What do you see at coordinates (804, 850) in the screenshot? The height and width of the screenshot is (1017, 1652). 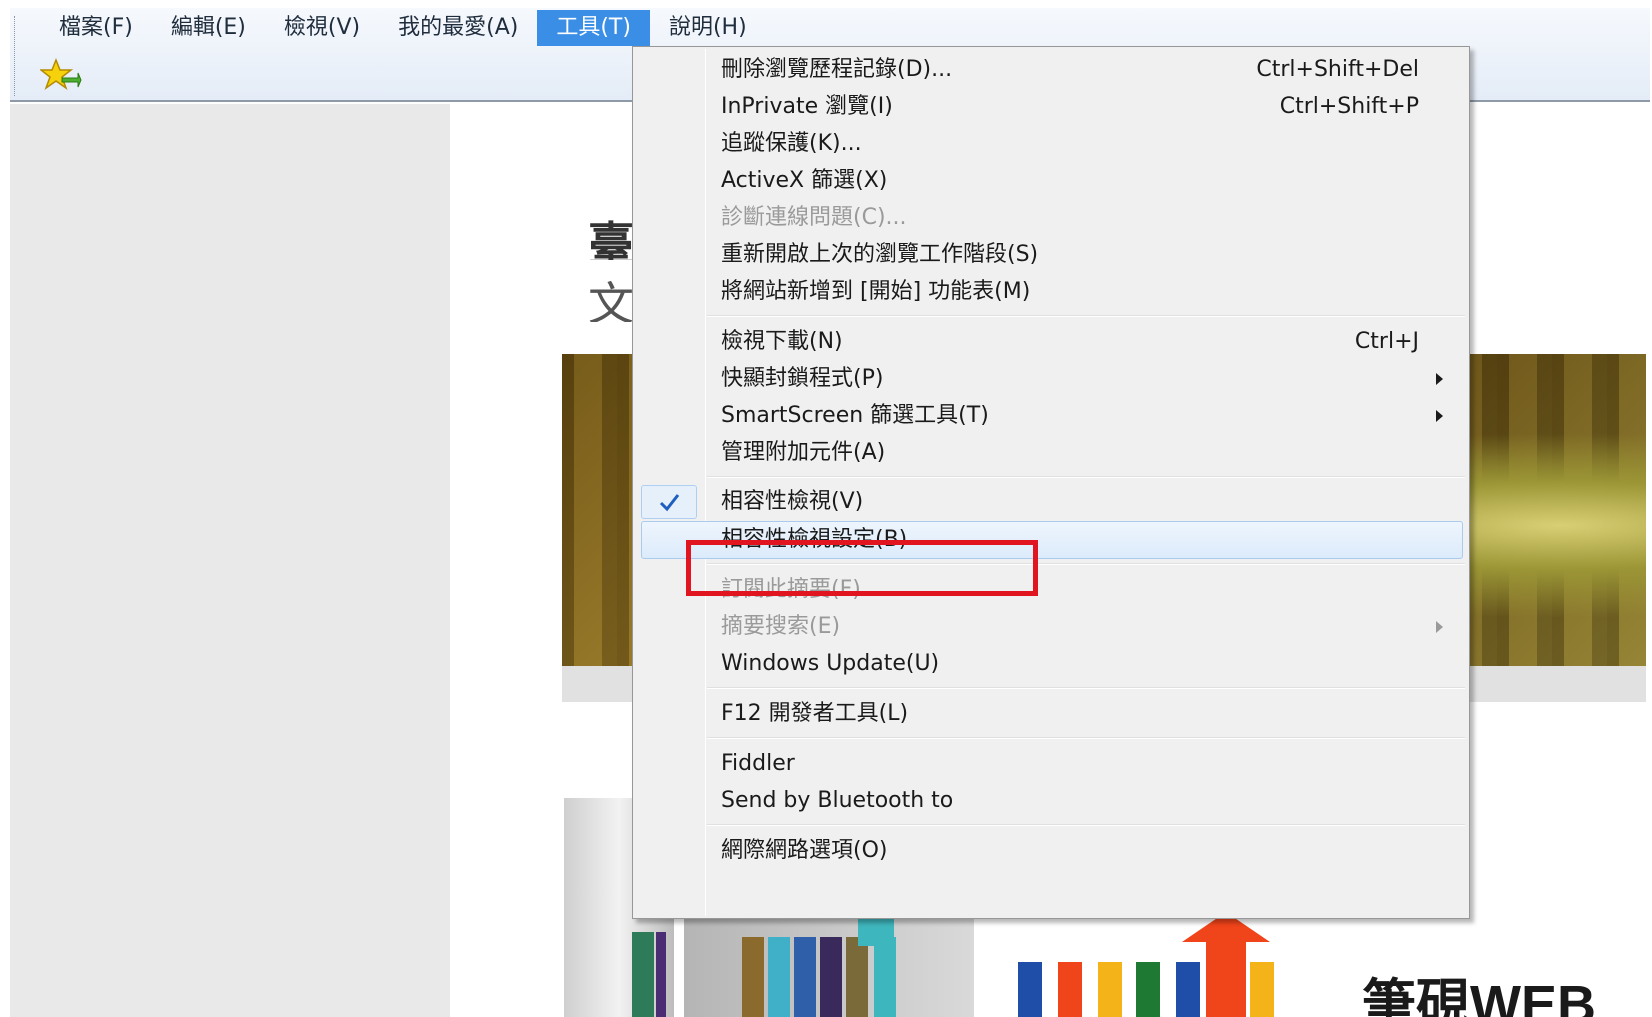 I see `menu-item-label: 網際網路選項(O)` at bounding box center [804, 850].